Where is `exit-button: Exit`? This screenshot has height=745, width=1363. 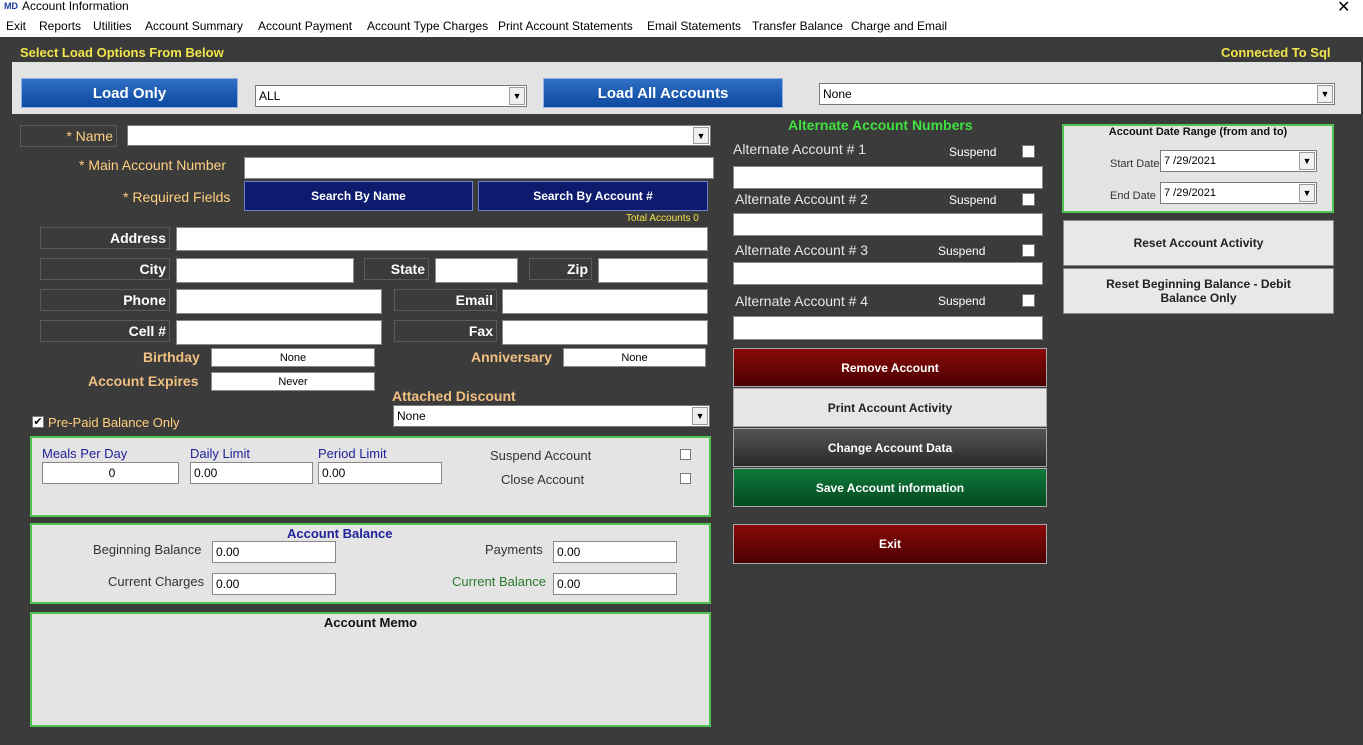 exit-button: Exit is located at coordinates (890, 544).